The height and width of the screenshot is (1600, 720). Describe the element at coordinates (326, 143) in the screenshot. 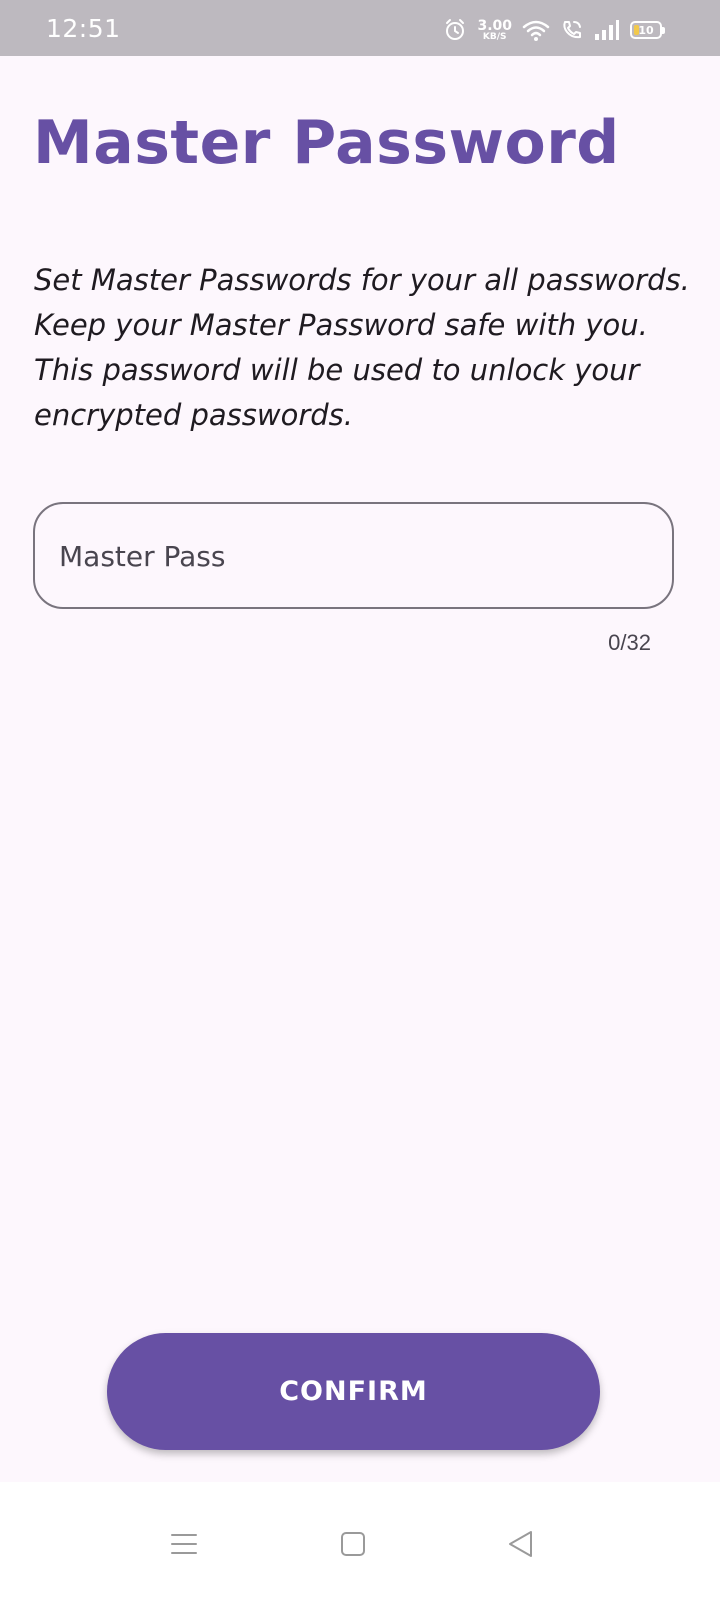

I see `page-title: Master Password` at that location.